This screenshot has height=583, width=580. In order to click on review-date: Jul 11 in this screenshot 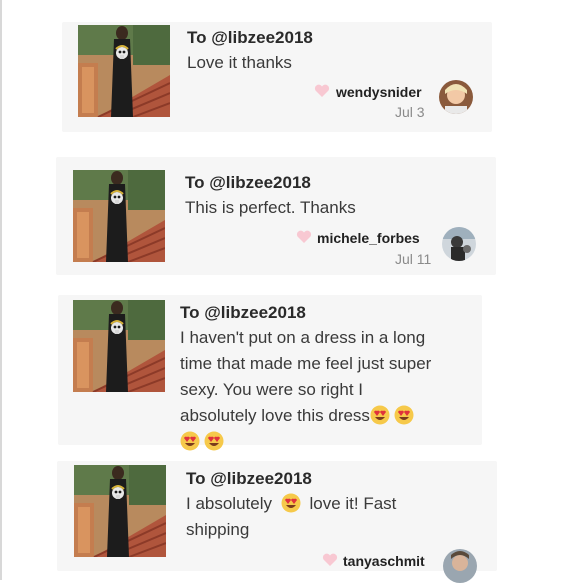, I will do `click(413, 259)`.